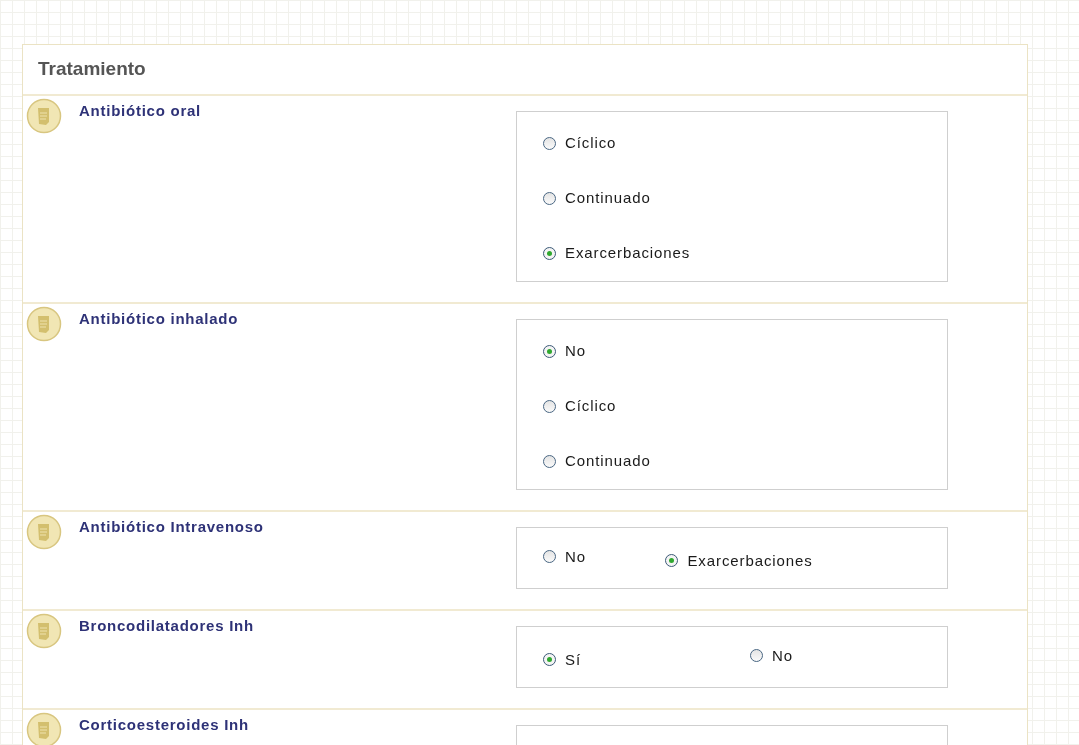 The image size is (1079, 745). What do you see at coordinates (92, 69) in the screenshot?
I see `panel-title: Tratamiento` at bounding box center [92, 69].